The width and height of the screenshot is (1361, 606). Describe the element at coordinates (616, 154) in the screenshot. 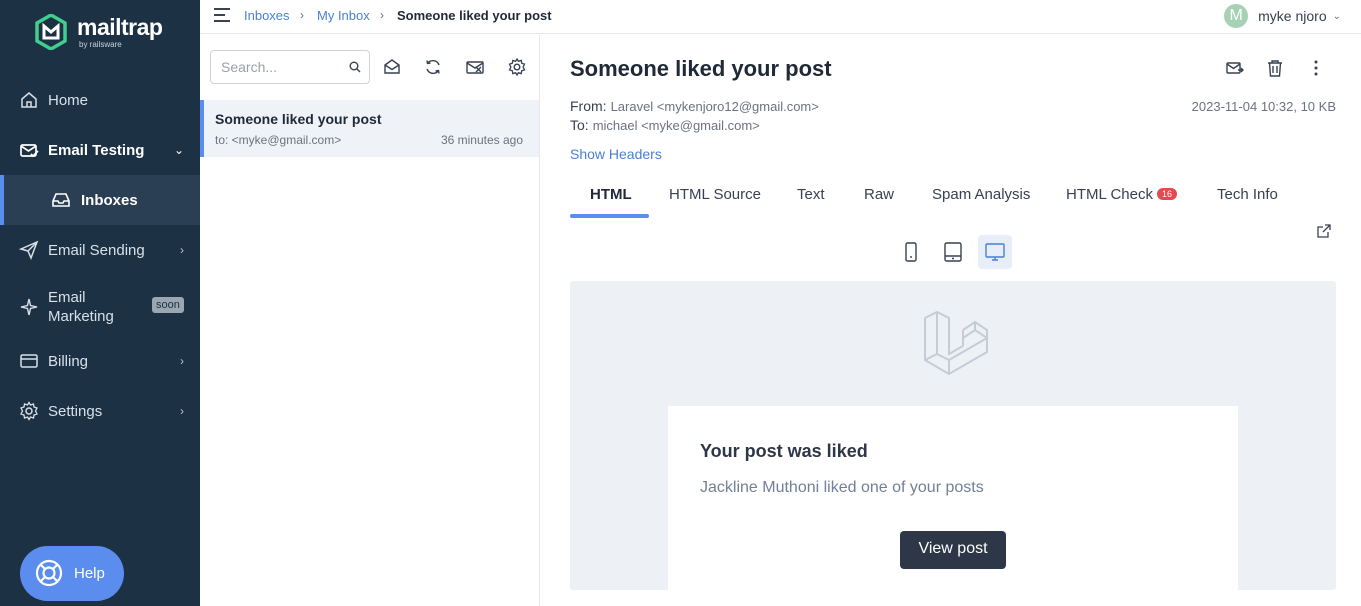

I see `show-headers-link: Show Headers` at that location.